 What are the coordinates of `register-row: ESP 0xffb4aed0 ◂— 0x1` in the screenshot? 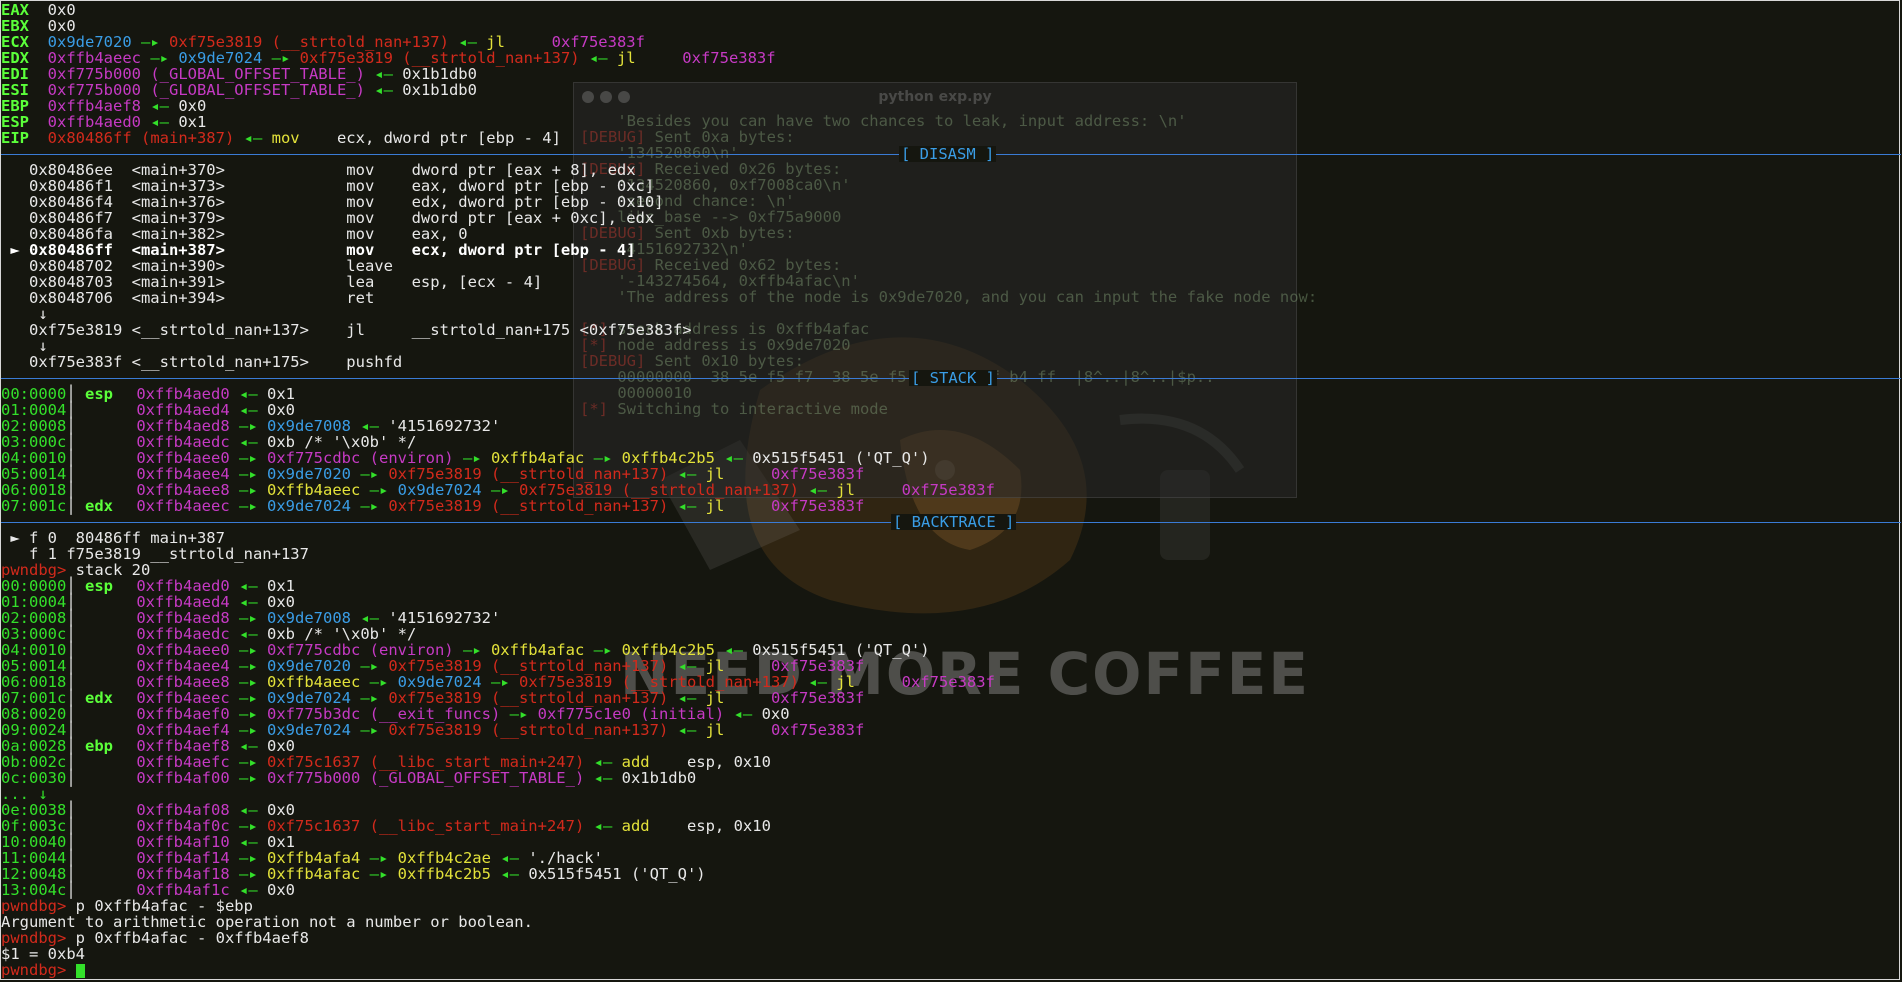 It's located at (103, 122).